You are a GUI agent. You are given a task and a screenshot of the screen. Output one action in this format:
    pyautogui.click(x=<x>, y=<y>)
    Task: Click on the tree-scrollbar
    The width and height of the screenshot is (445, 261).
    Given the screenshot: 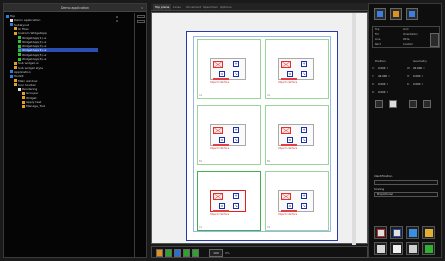 What is the action you would take?
    pyautogui.click(x=140, y=135)
    